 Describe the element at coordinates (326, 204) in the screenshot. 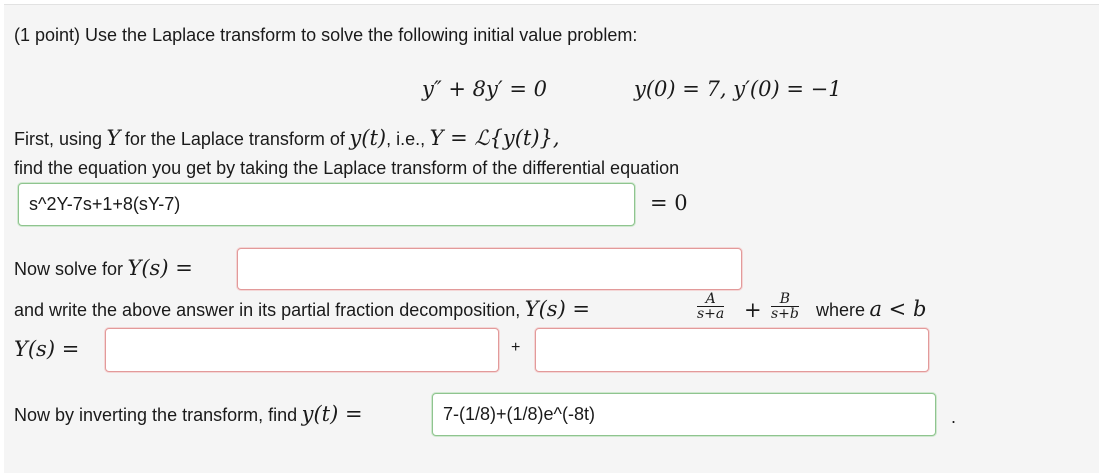

I see `laplace-equation-input: s^2Y-7s+1+8(sY-7)` at that location.